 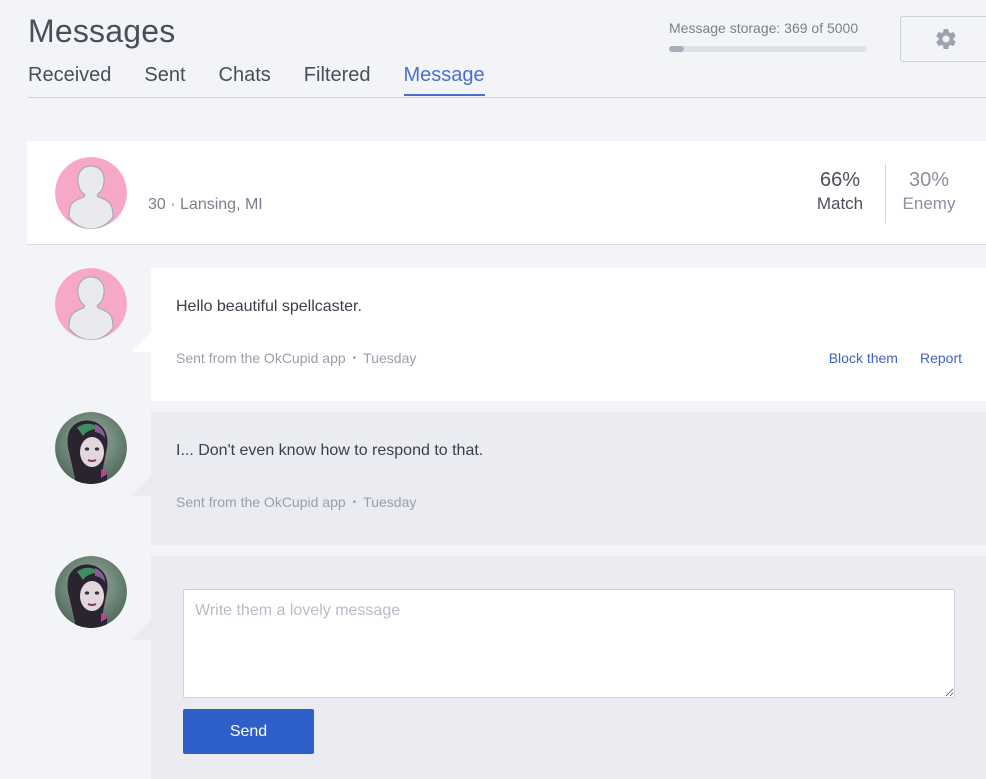 I want to click on storage-progress-fill, so click(x=676, y=49).